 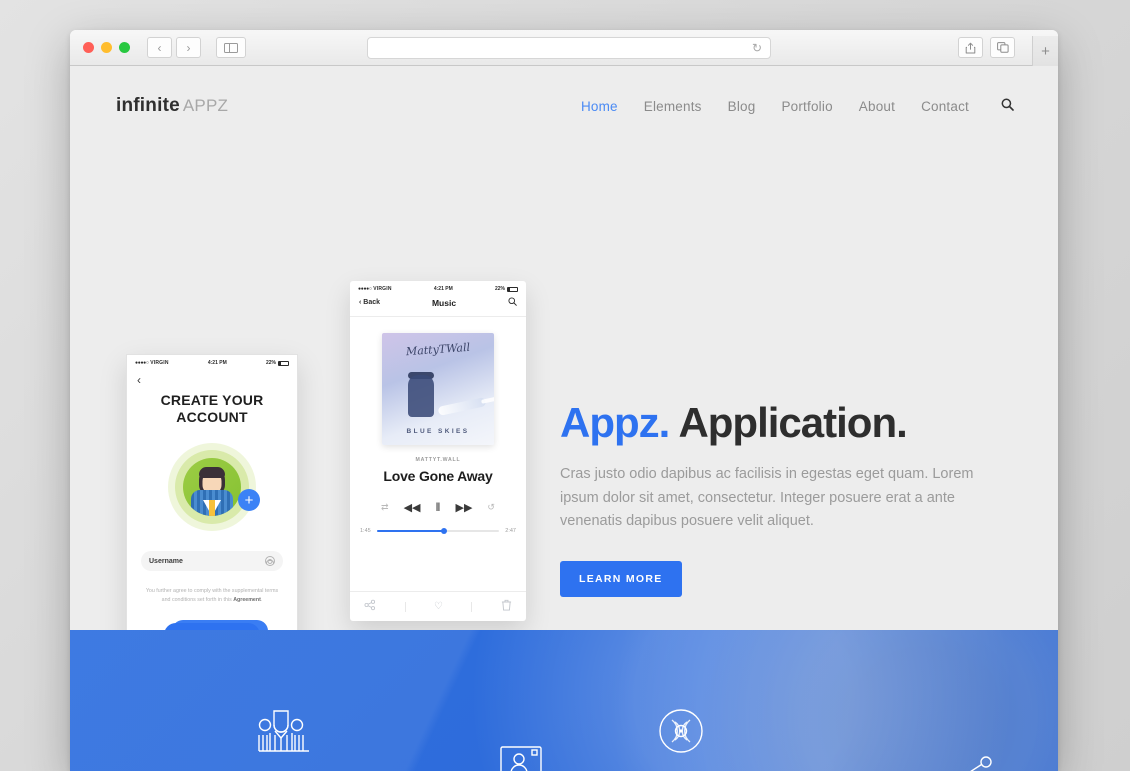 I want to click on group-people-icon, so click(x=281, y=731).